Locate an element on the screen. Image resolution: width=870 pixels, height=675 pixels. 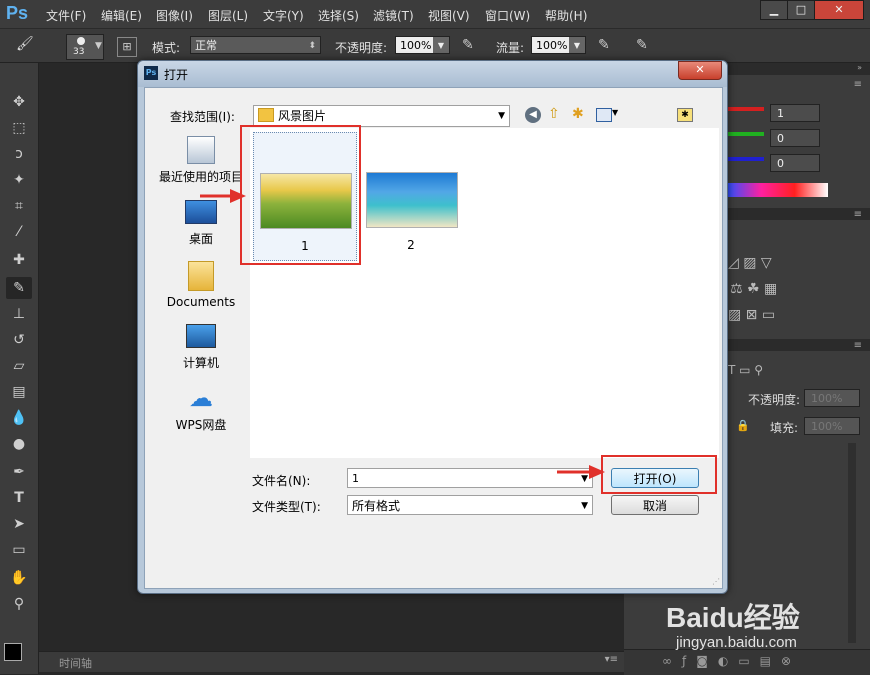
marquee-tool-icon: ⬚ is located at coordinates (19, 128).